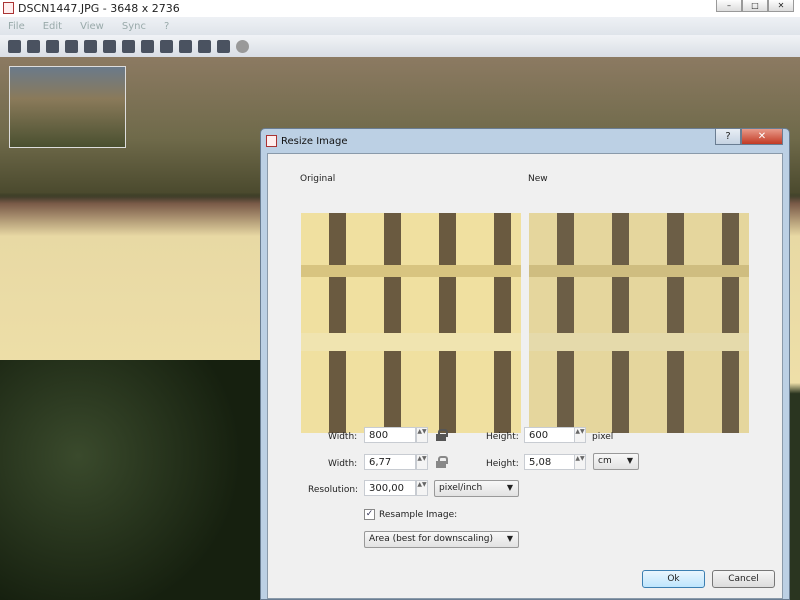 The width and height of the screenshot is (800, 600). I want to click on resample-label: Resample Image:, so click(418, 515).